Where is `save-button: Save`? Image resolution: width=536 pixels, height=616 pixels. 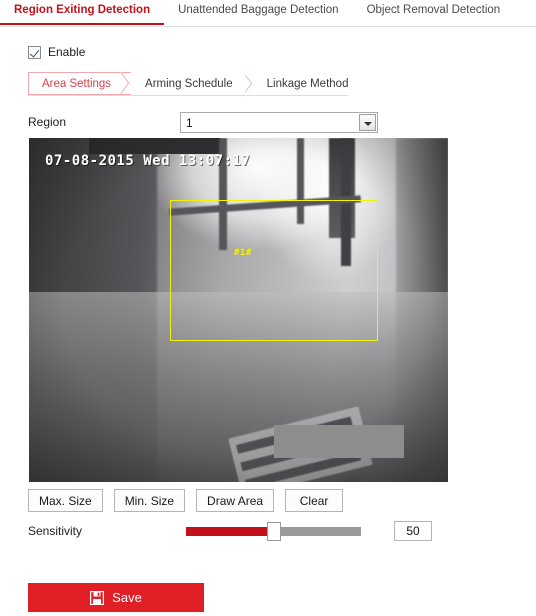
save-button: Save is located at coordinates (116, 597).